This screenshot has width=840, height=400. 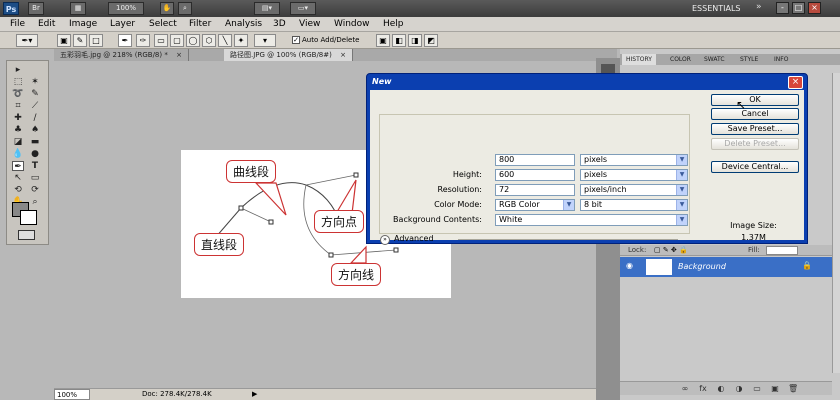 What do you see at coordinates (671, 250) in the screenshot?
I see `lock-icon: ▢ ✎ ✥ 🔒` at bounding box center [671, 250].